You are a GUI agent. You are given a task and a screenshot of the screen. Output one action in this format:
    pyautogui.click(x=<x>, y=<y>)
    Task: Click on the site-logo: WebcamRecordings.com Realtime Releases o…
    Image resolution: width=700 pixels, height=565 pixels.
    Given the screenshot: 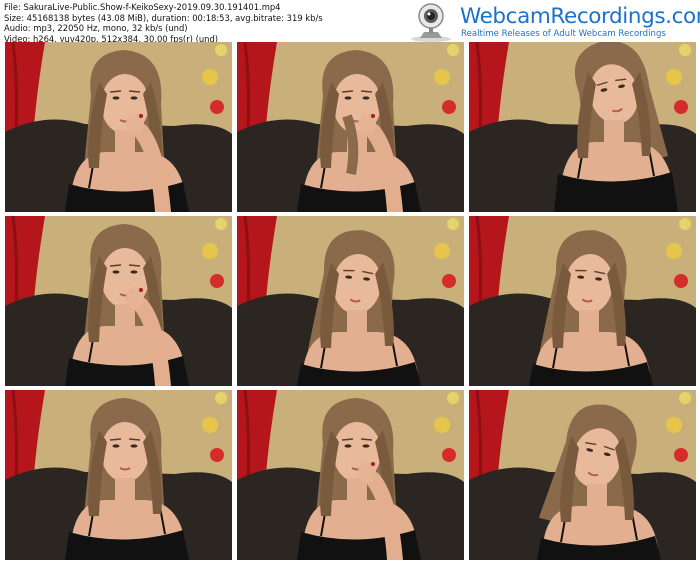 What is the action you would take?
    pyautogui.click(x=551, y=22)
    